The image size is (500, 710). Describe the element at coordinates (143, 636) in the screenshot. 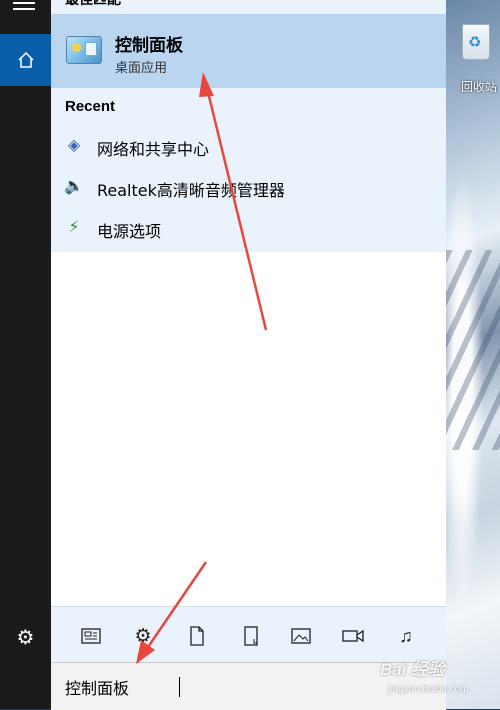

I see `settings-filter-icon: ⚙` at that location.